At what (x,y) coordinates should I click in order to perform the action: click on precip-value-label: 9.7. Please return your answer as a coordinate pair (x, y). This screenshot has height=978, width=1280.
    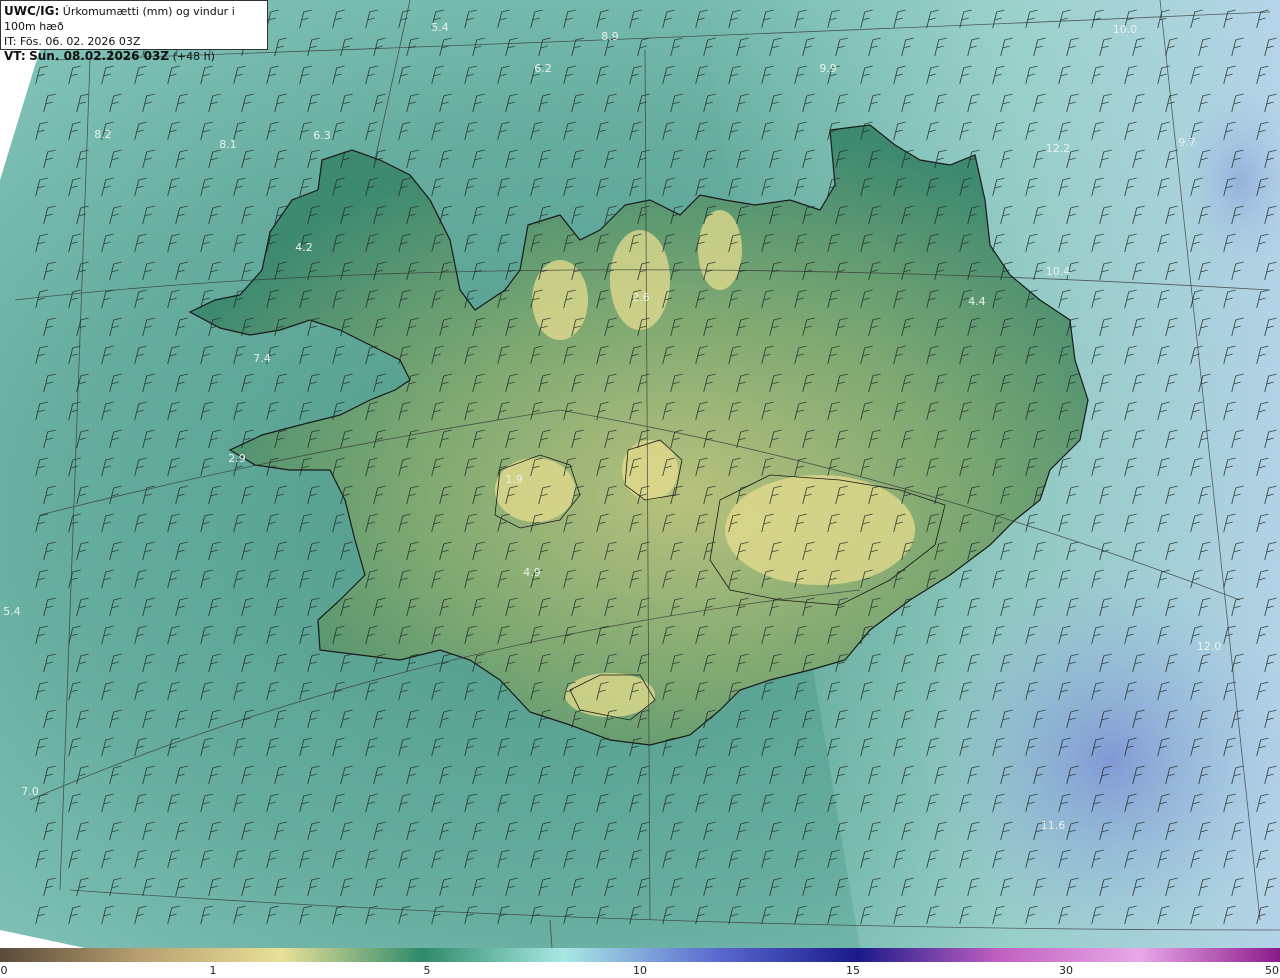
    Looking at the image, I should click on (1187, 142).